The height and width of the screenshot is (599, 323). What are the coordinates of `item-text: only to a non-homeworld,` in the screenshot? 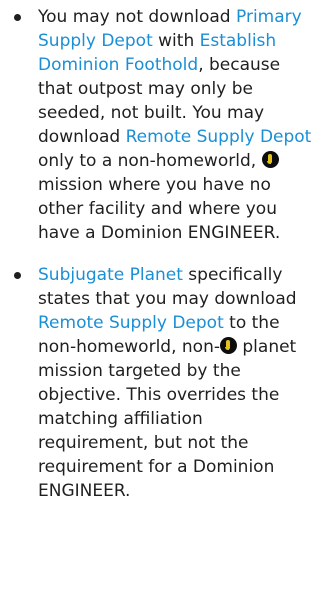 It's located at (150, 161).